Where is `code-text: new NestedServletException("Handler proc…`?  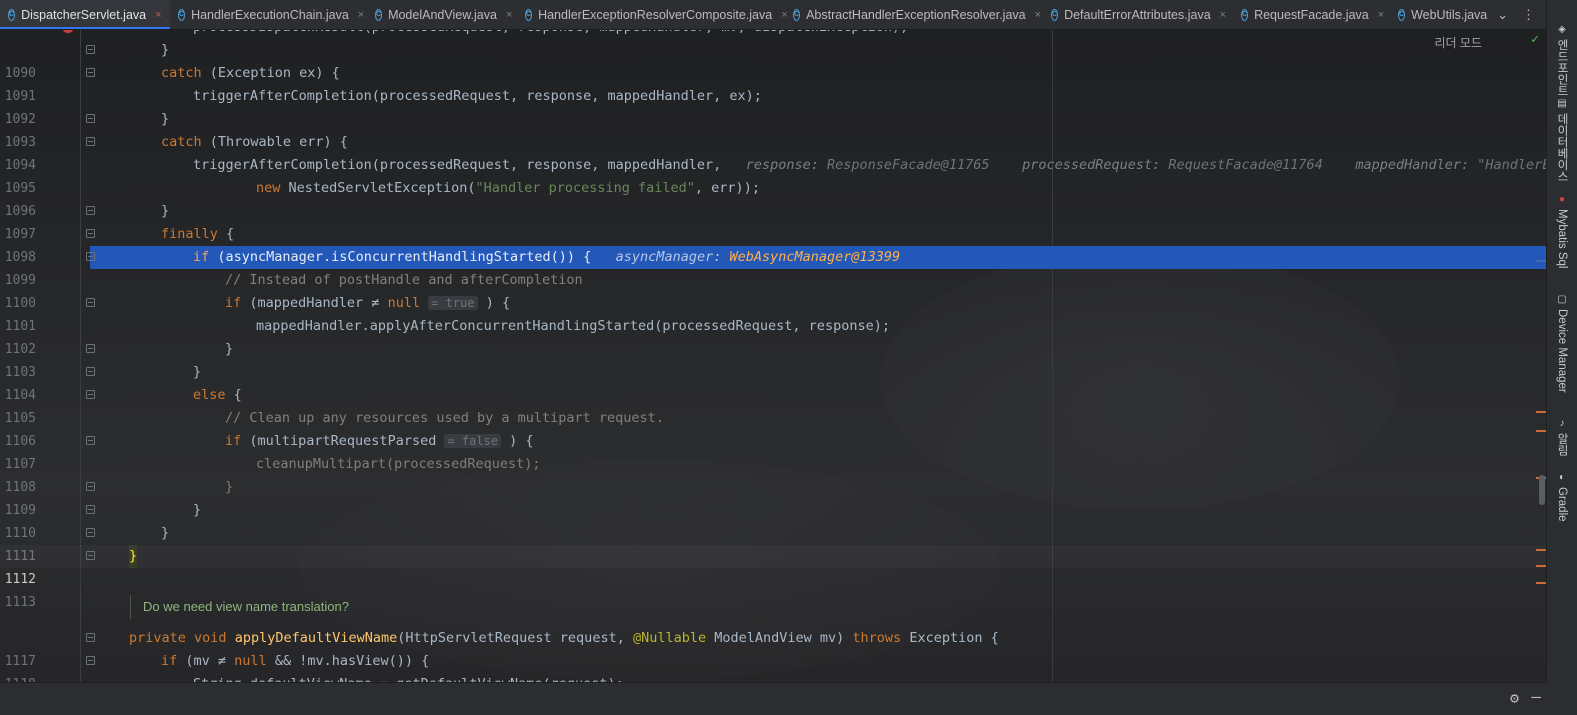 code-text: new NestedServletException("Handler proc… is located at coordinates (508, 188).